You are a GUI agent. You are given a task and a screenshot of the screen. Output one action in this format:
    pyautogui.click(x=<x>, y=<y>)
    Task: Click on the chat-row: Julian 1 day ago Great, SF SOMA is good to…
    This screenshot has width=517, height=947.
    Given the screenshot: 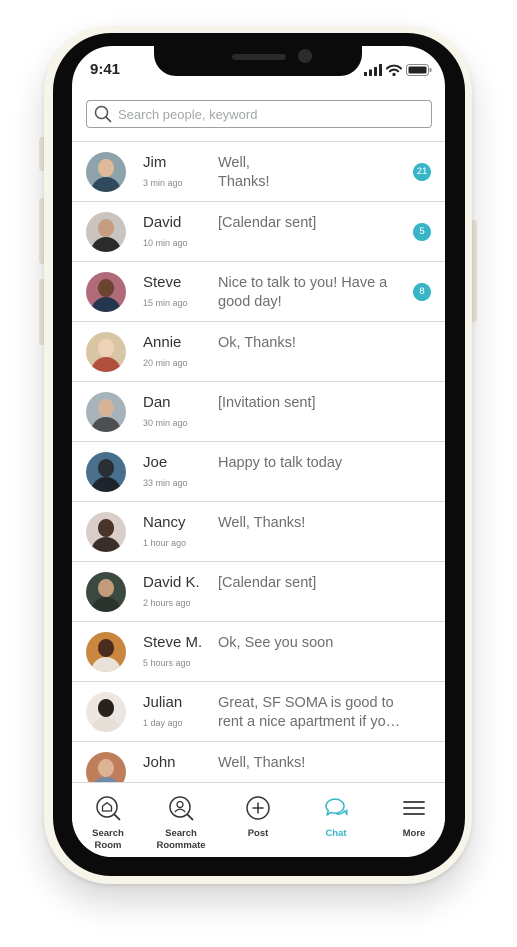 What is the action you would take?
    pyautogui.click(x=258, y=712)
    